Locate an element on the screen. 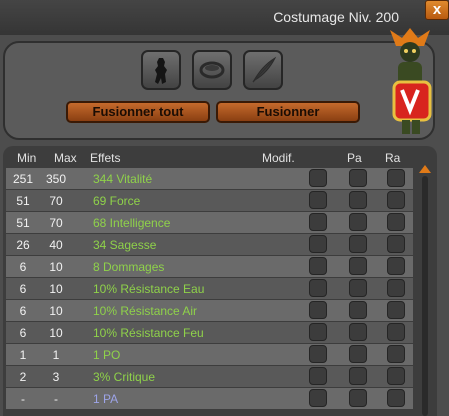 Image resolution: width=449 pixels, height=416 pixels. cell-effect: 3% Critique is located at coordinates (124, 377).